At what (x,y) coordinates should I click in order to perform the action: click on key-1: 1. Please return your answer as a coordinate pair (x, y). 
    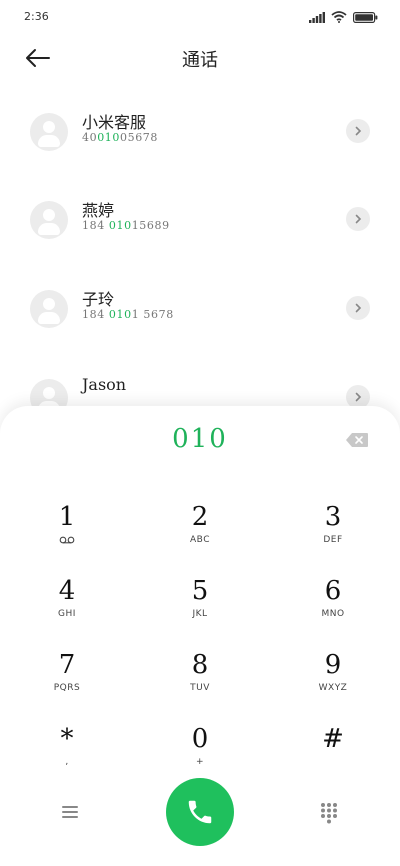
    Looking at the image, I should click on (67, 530).